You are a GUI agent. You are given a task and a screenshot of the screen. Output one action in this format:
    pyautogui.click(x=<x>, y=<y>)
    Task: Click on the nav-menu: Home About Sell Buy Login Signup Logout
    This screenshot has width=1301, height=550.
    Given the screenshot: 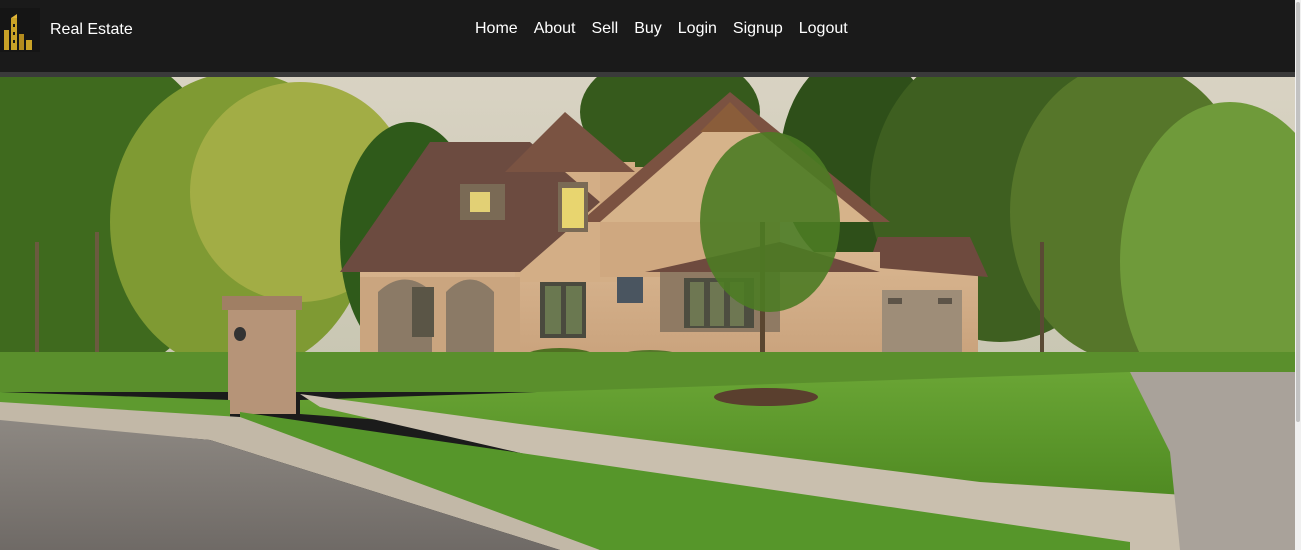 What is the action you would take?
    pyautogui.click(x=661, y=29)
    